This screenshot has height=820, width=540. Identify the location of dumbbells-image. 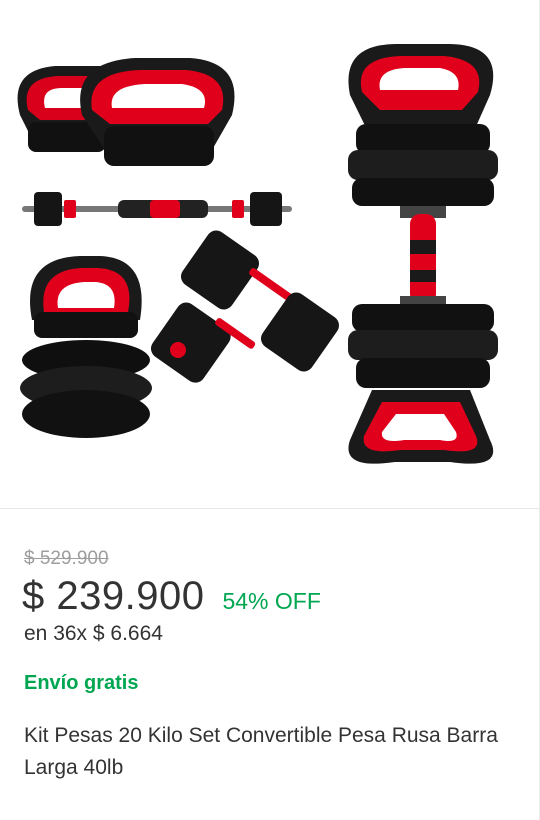
(245, 306).